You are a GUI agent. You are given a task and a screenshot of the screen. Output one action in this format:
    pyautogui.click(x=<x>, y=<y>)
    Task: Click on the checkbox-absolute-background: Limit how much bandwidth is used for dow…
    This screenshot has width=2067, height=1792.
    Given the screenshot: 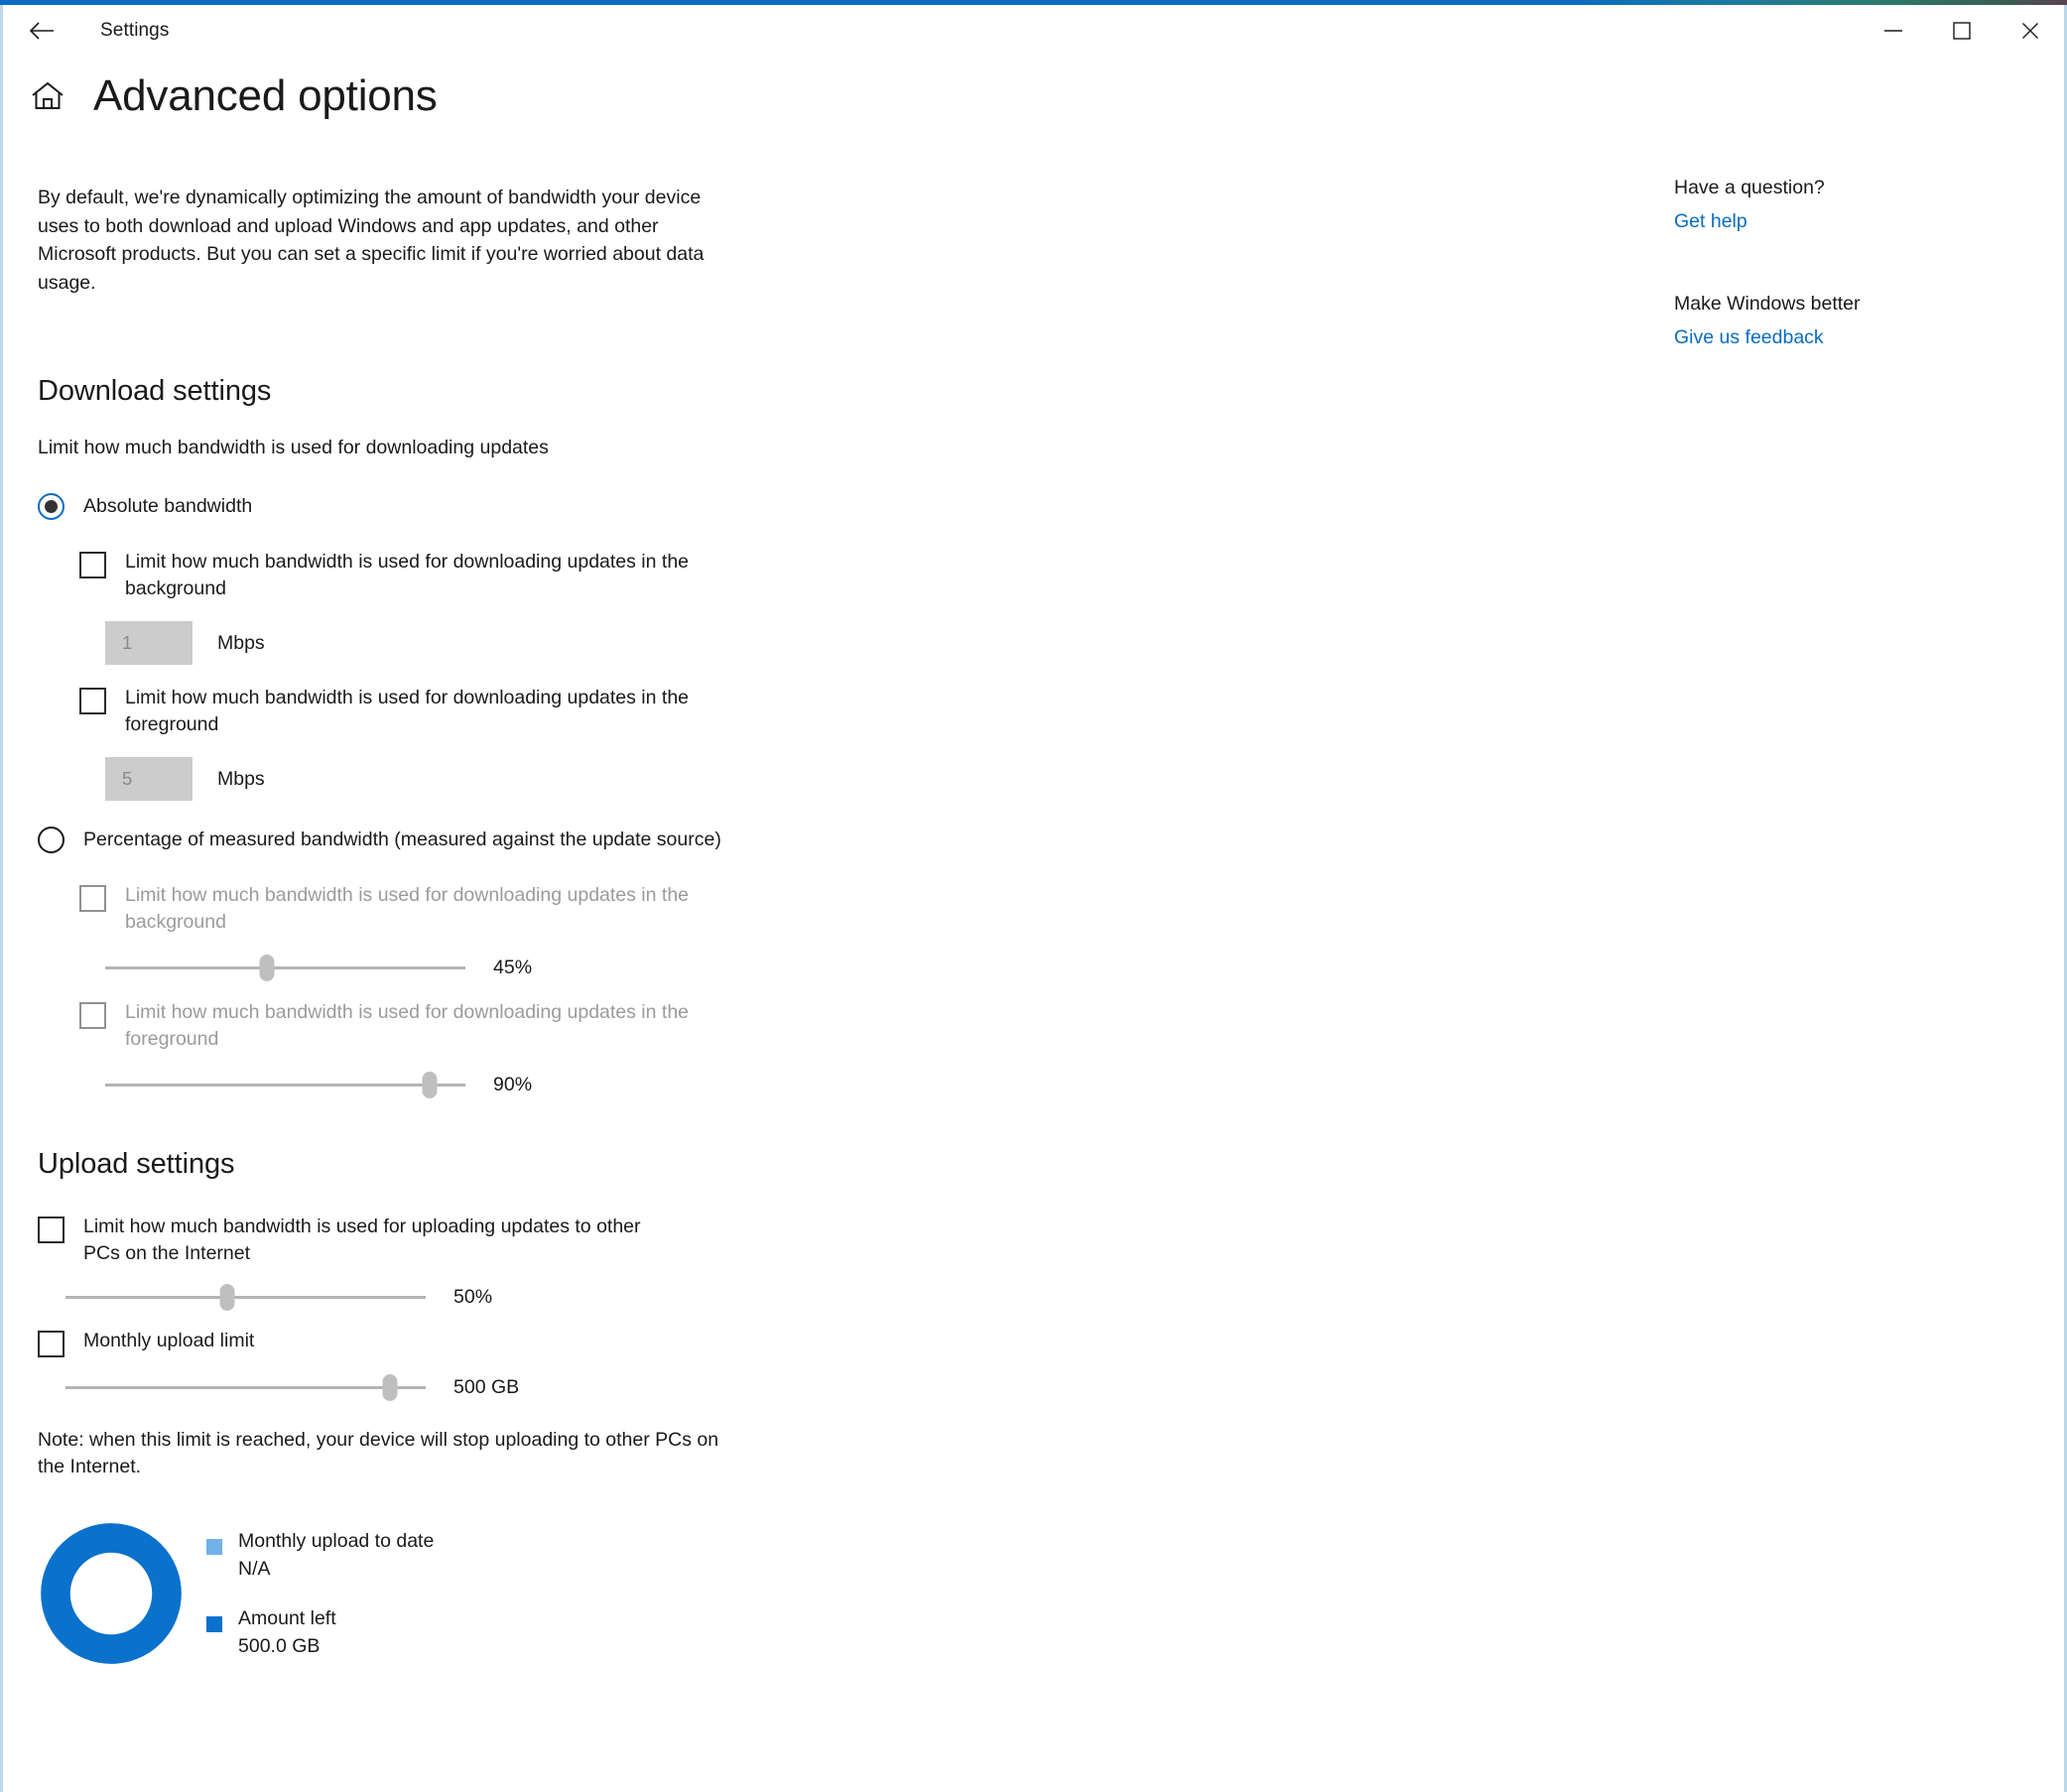 What is the action you would take?
    pyautogui.click(x=465, y=575)
    